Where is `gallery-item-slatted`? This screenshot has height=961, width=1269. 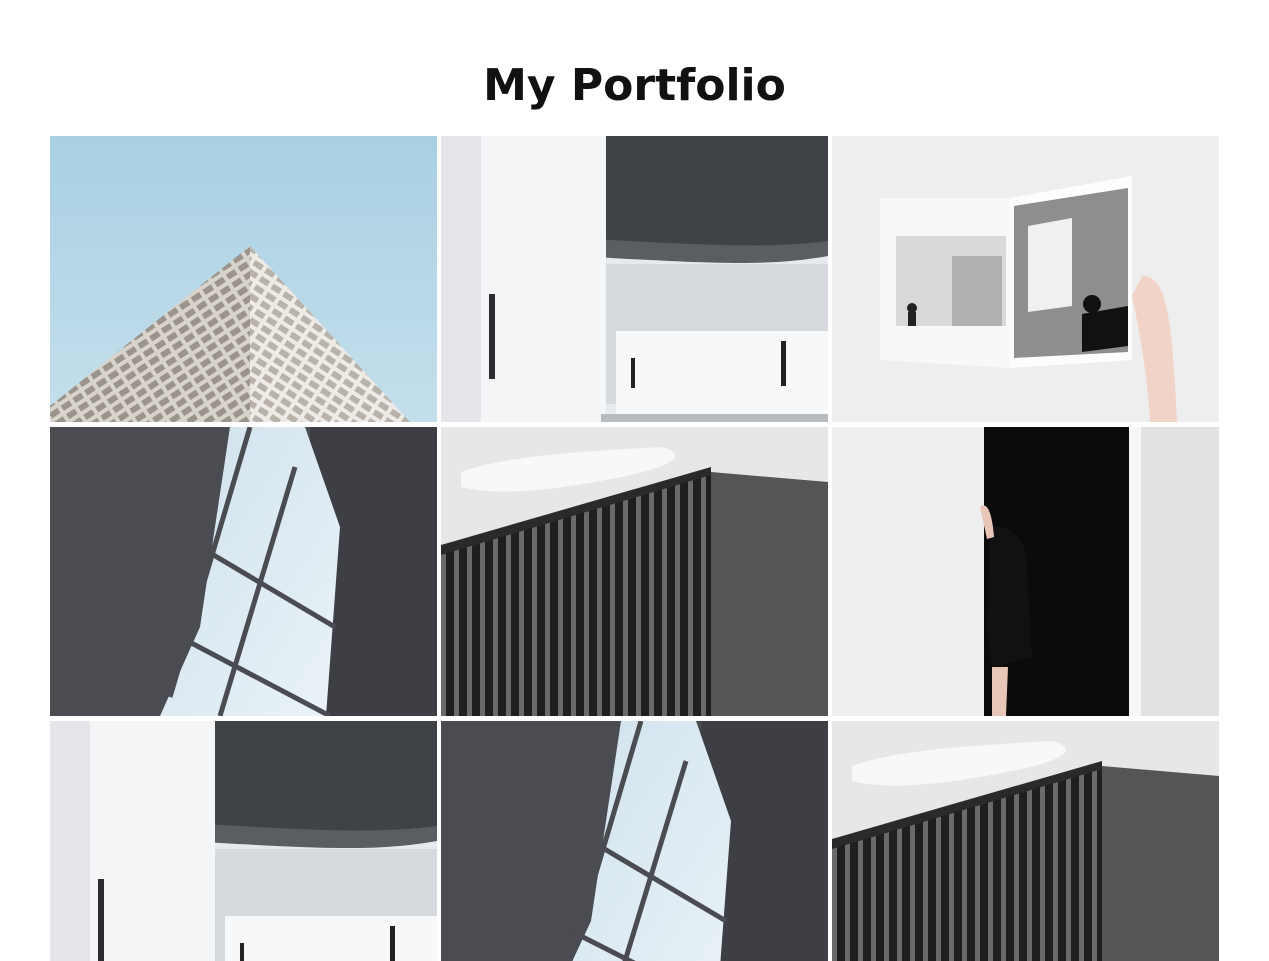 gallery-item-slatted is located at coordinates (634, 571).